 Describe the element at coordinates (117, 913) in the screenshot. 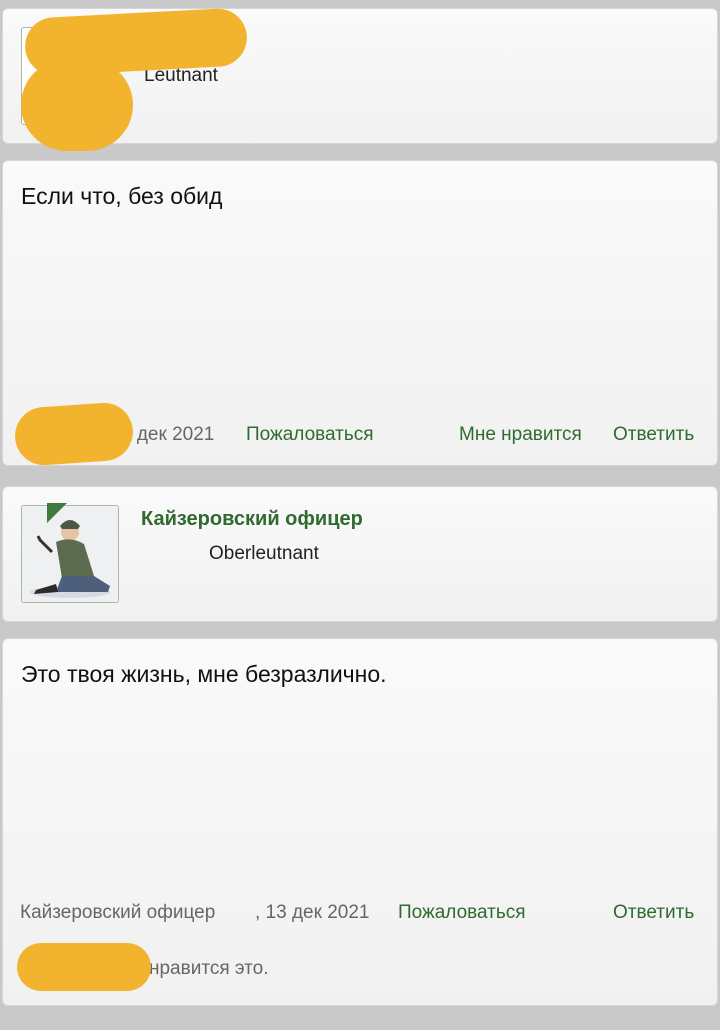

I see `post-author: Кайзеровский офицер` at that location.